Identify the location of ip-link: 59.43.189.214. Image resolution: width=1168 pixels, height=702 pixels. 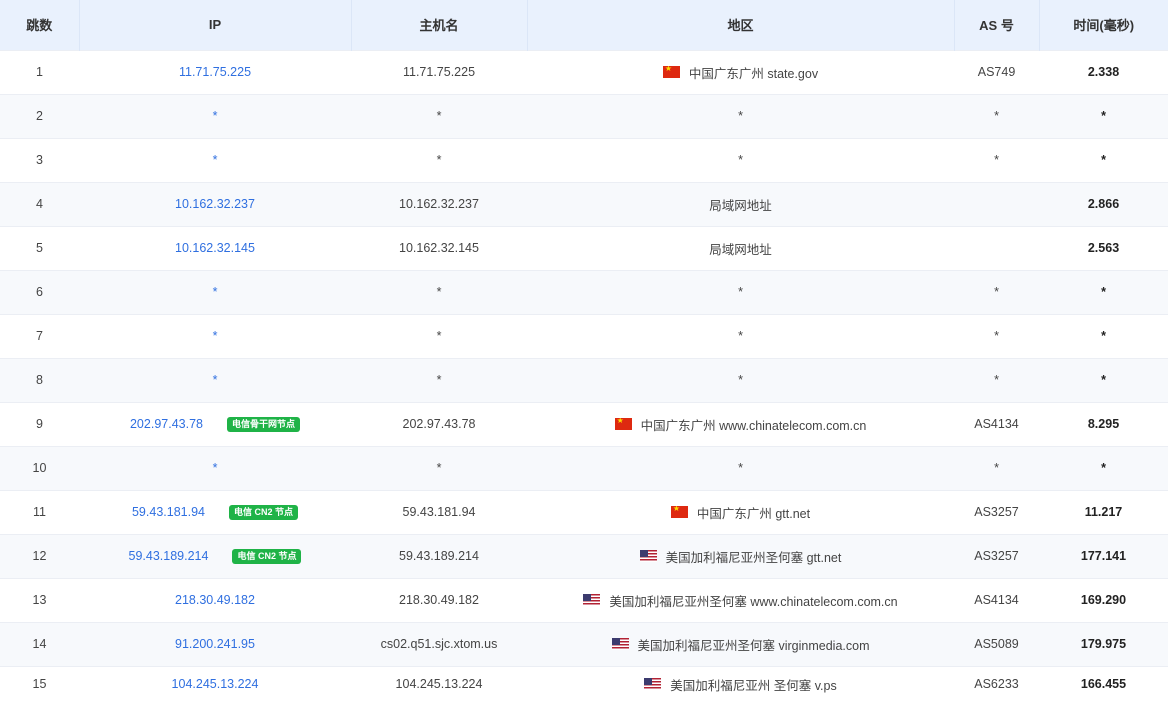
(169, 556).